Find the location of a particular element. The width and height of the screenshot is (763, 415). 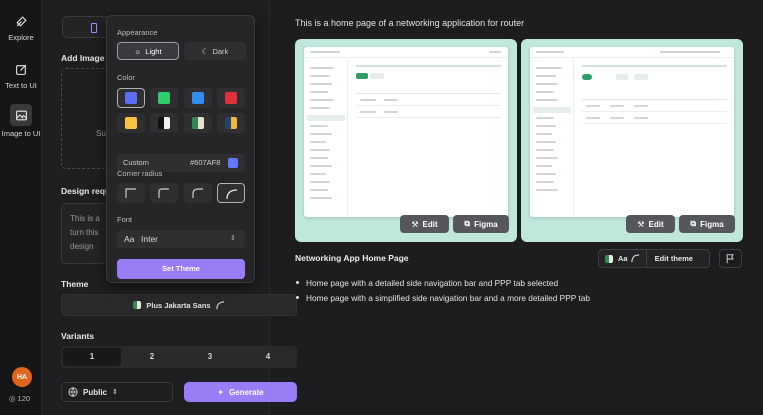

custom-label: Custom is located at coordinates (136, 162).